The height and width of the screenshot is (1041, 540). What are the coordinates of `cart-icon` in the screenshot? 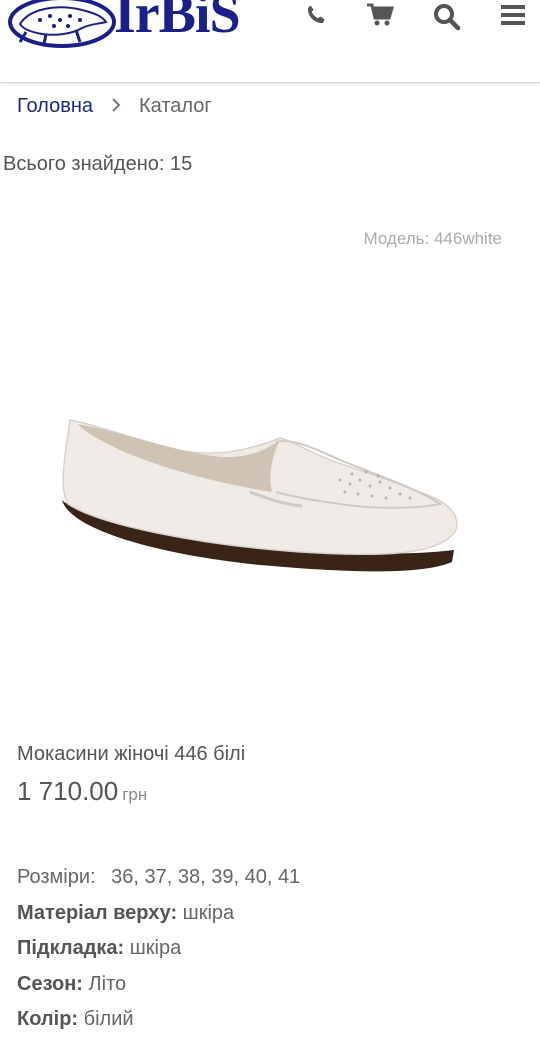 It's located at (380, 15).